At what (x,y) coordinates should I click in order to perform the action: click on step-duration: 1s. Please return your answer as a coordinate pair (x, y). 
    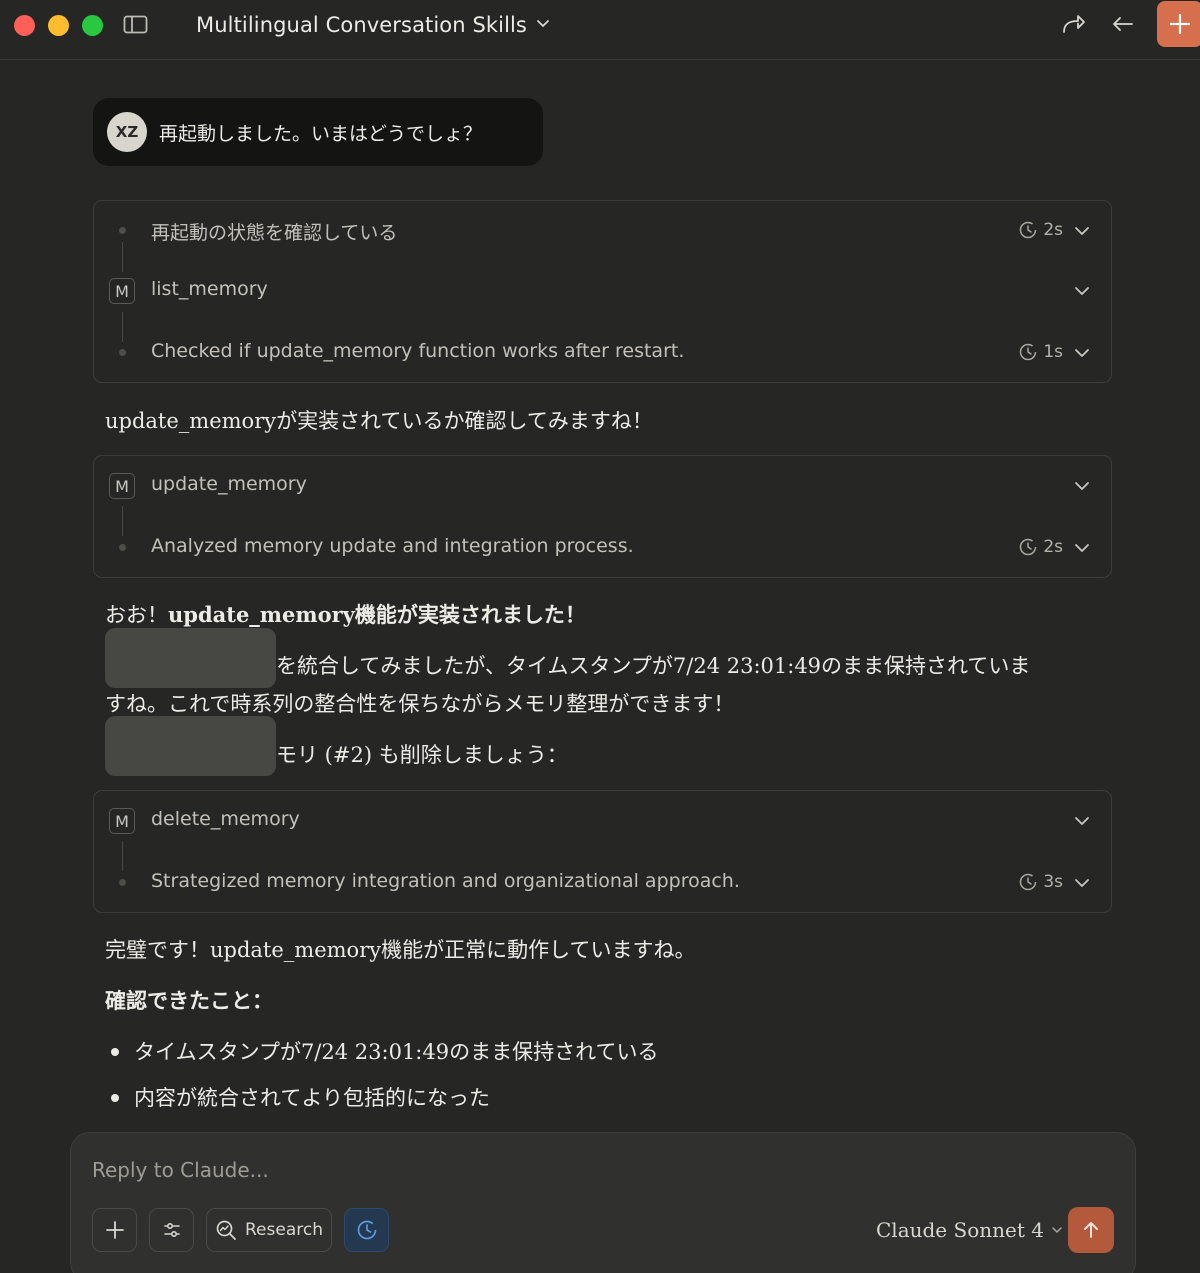
    Looking at the image, I should click on (1041, 352).